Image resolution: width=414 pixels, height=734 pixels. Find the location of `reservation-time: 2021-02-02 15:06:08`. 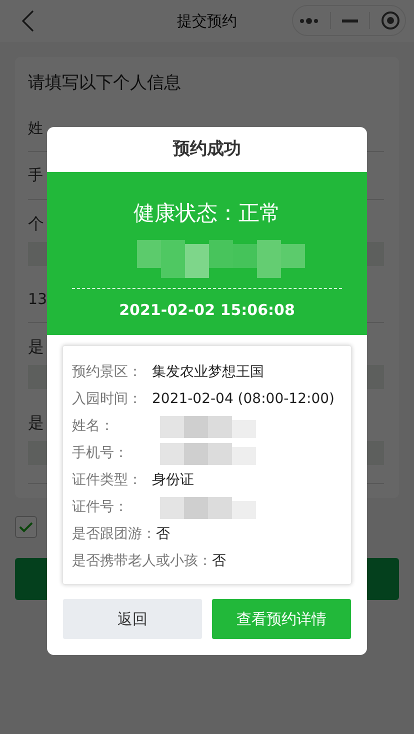

reservation-time: 2021-02-02 15:06:08 is located at coordinates (207, 310).